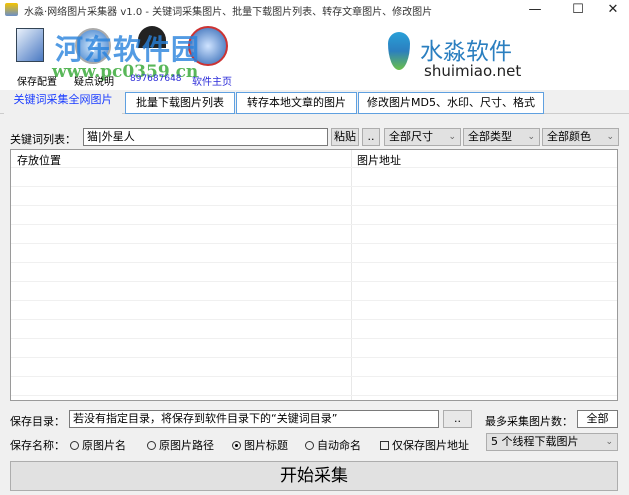  Describe the element at coordinates (11, 9) in the screenshot. I see `app-icon` at that location.